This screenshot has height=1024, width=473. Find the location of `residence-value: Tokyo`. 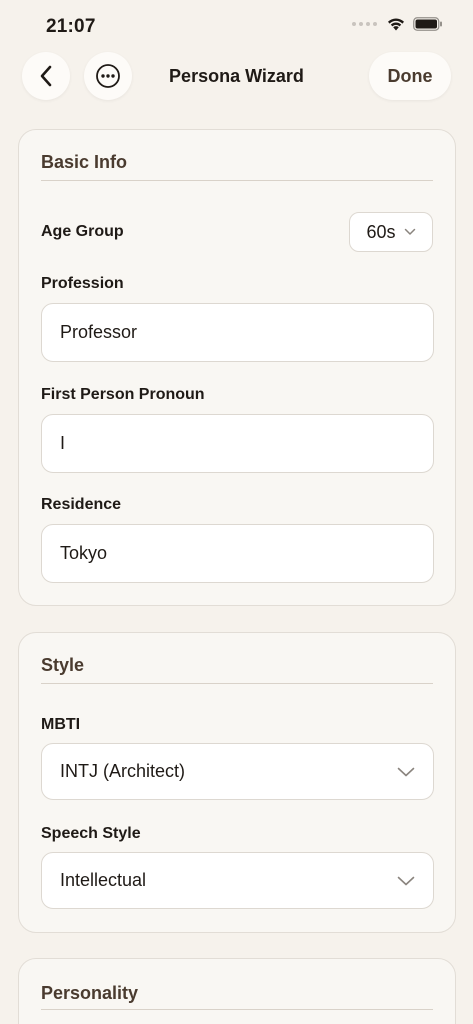

residence-value: Tokyo is located at coordinates (84, 553).